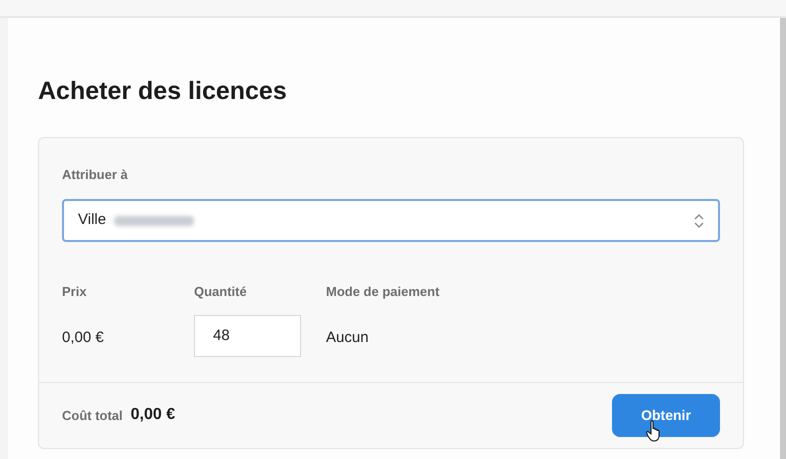  I want to click on total-label: Coût total, so click(92, 415).